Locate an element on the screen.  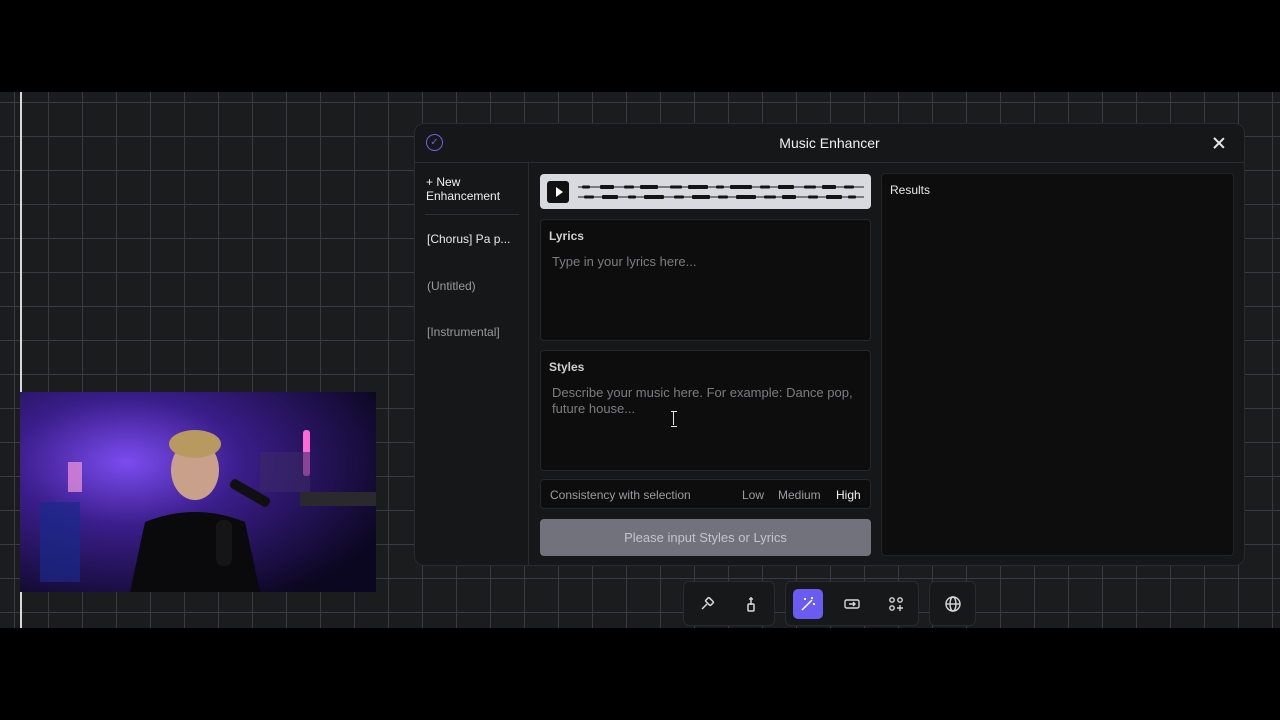
waveform is located at coordinates (721, 192).